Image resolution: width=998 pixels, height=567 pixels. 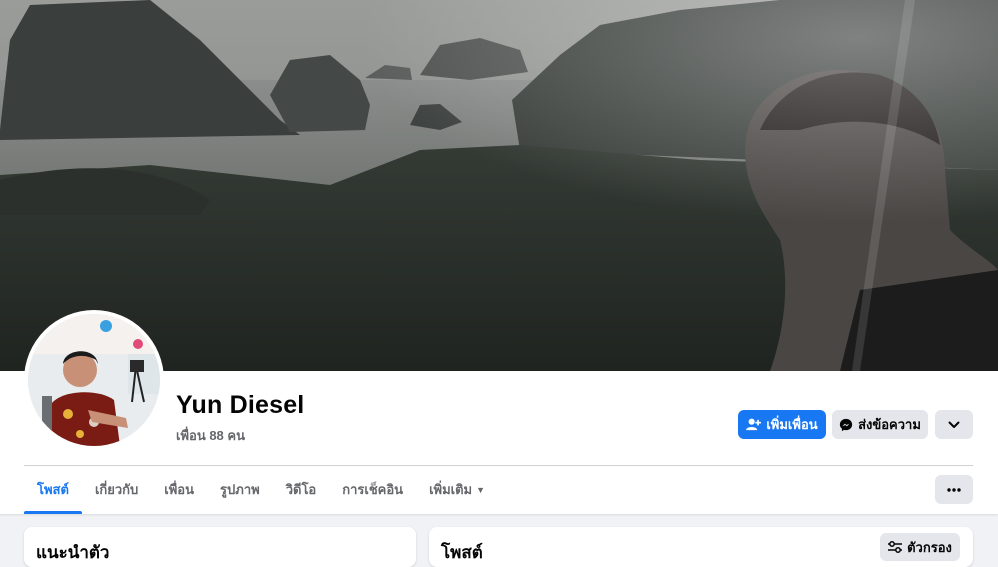 I want to click on tab-posts: โพสต์, so click(x=53, y=490).